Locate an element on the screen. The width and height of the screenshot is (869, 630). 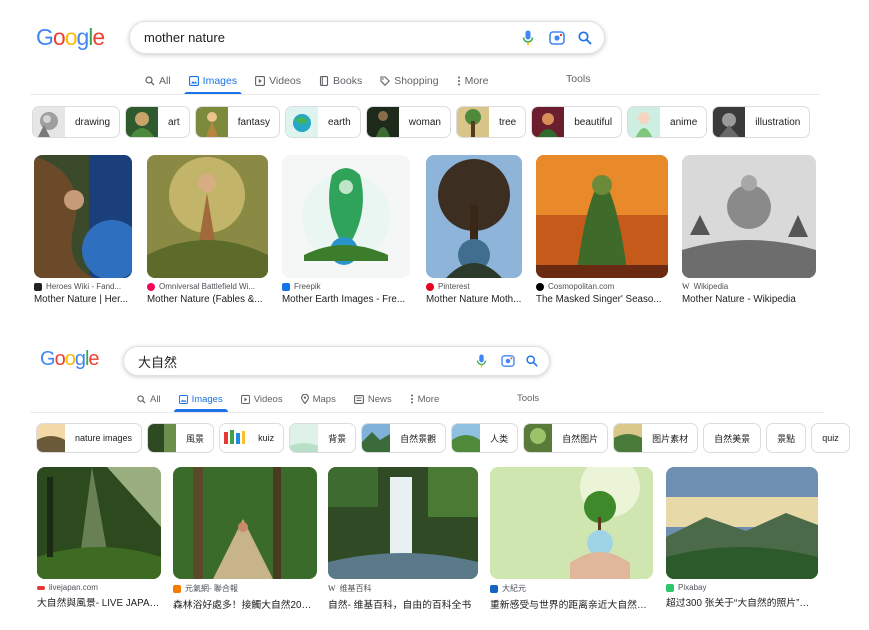
chip-jingdian: 景點 is located at coordinates (786, 438).